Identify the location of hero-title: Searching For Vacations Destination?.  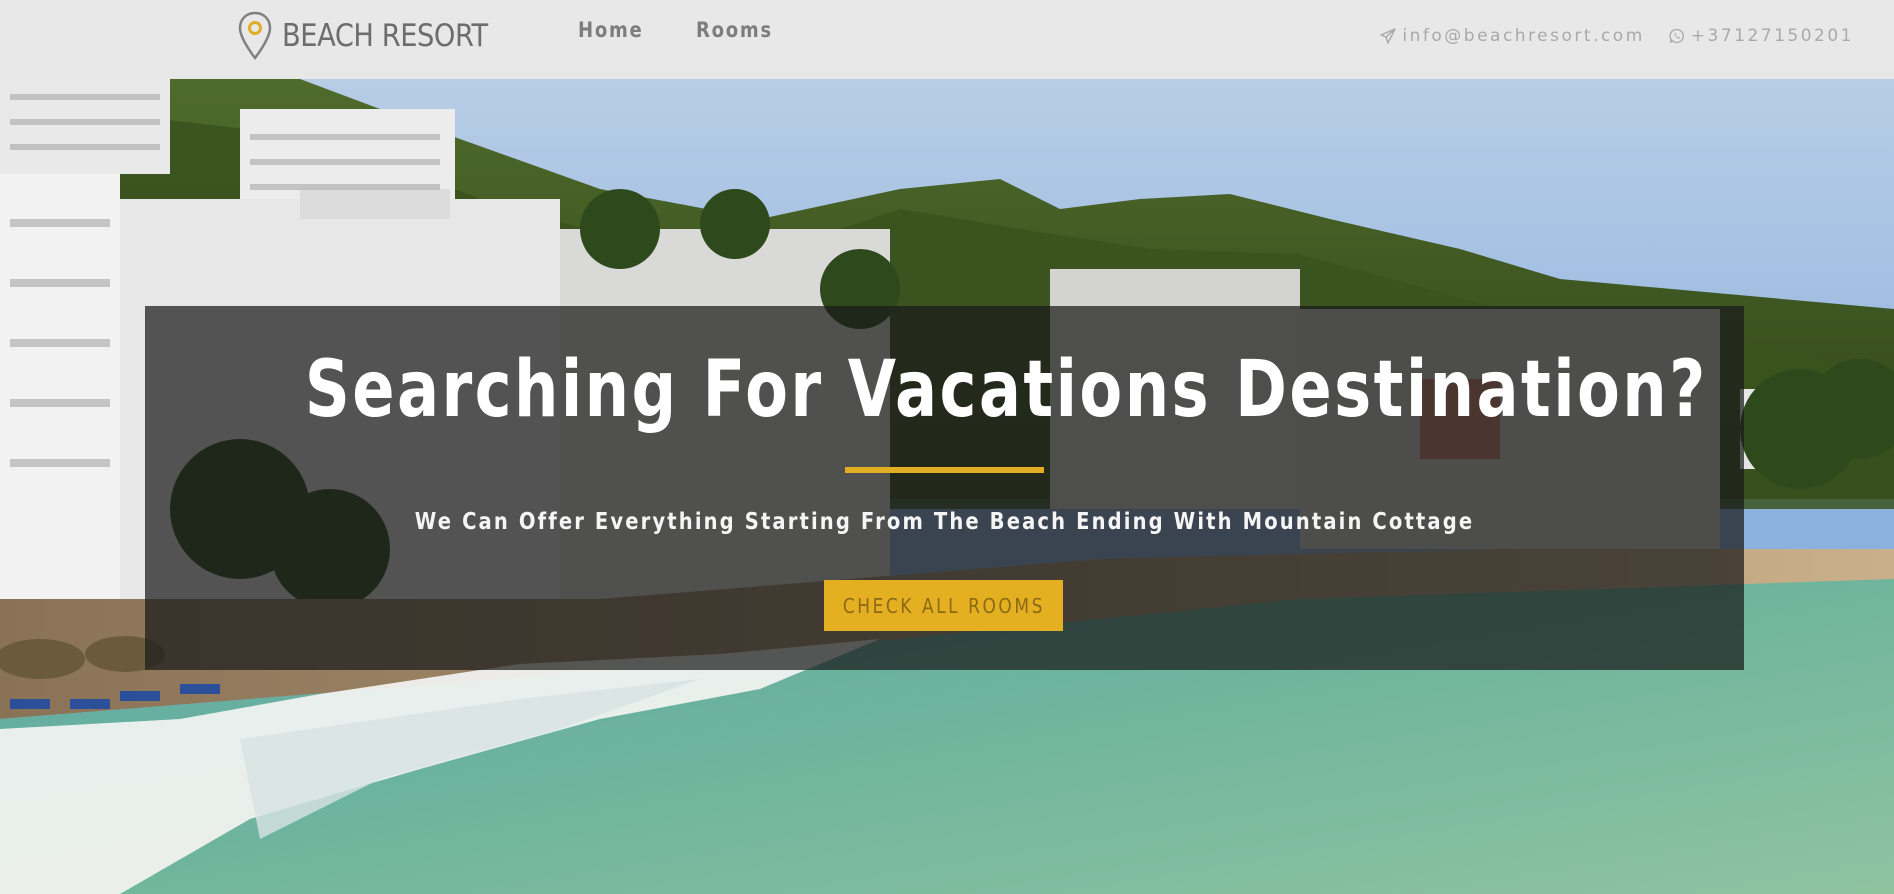
(1006, 390).